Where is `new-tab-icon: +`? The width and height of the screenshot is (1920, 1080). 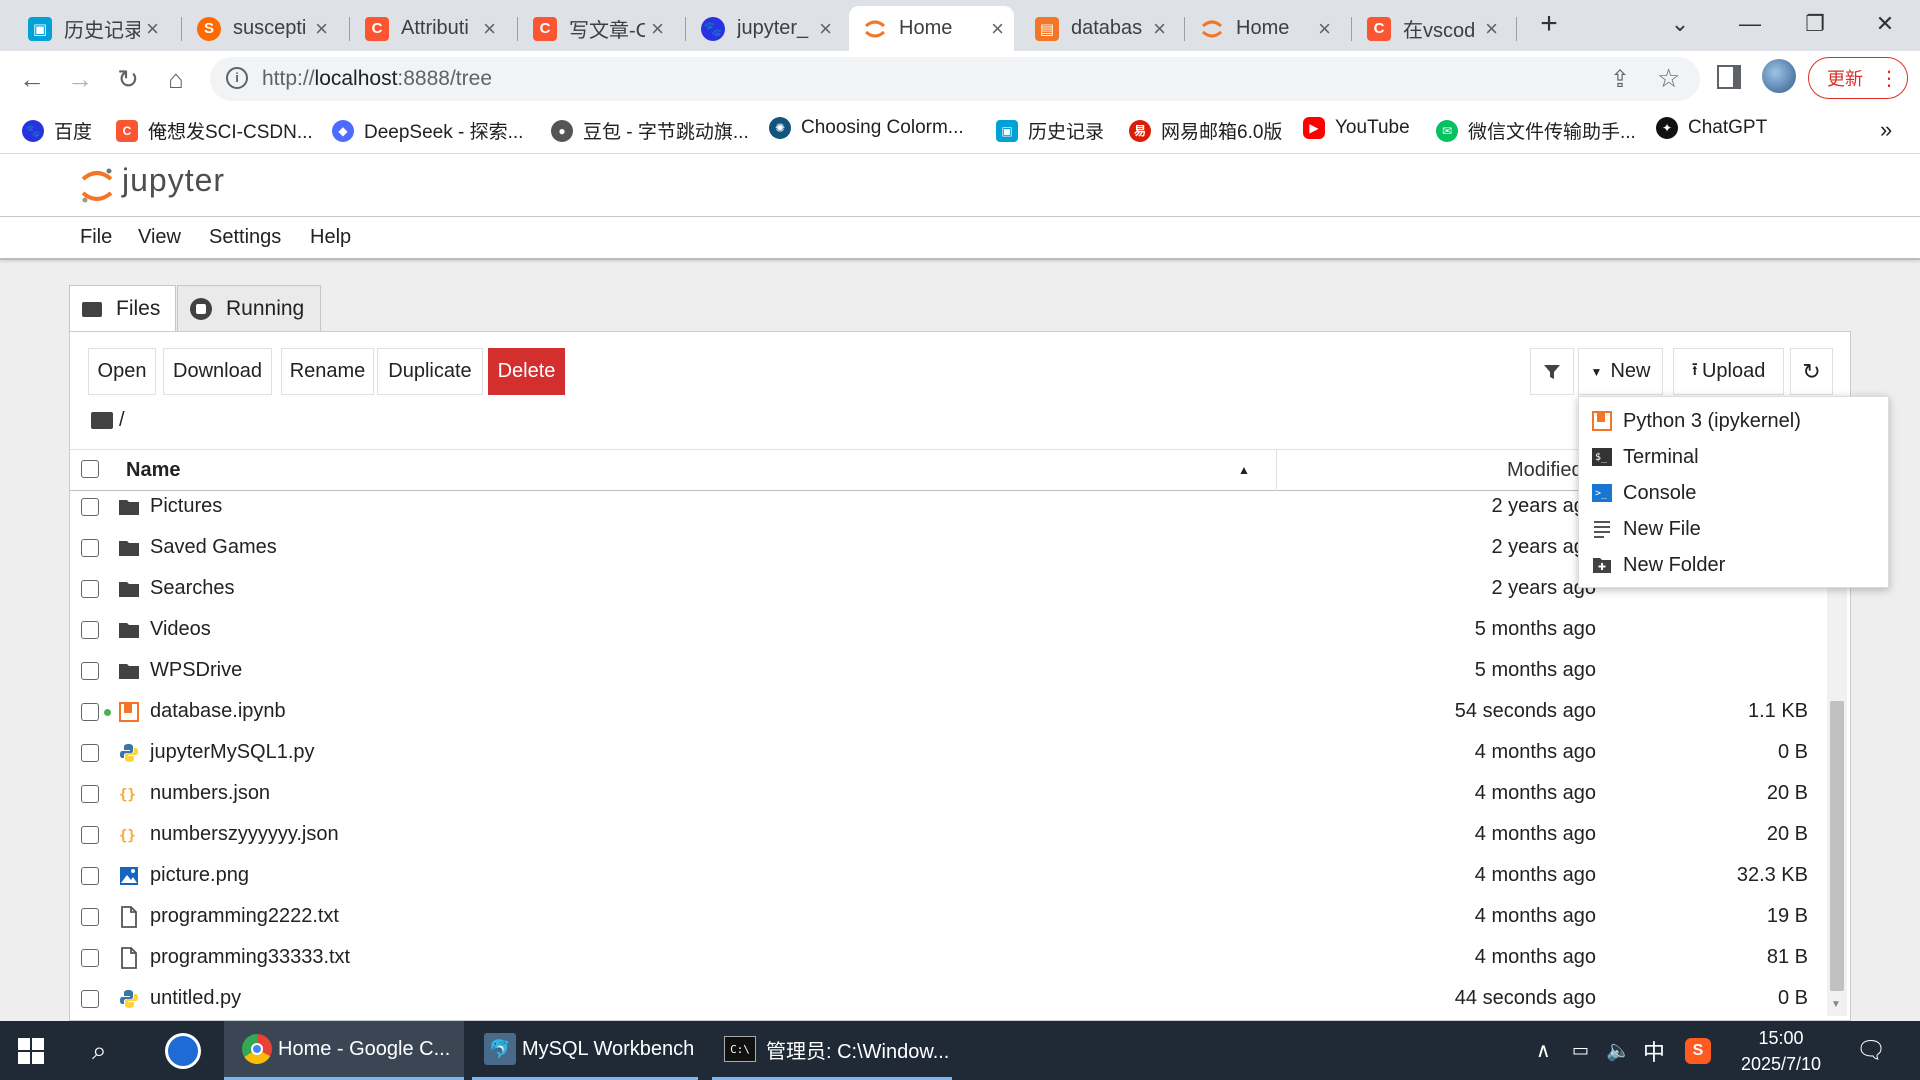 new-tab-icon: + is located at coordinates (1549, 24).